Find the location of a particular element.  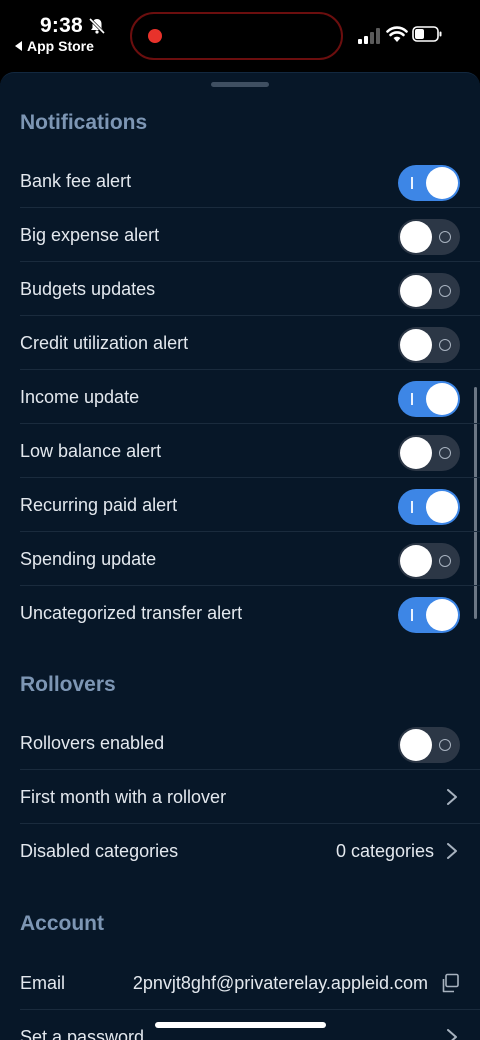

status-bar: 9:38 App Store is located at coordinates (240, 35).